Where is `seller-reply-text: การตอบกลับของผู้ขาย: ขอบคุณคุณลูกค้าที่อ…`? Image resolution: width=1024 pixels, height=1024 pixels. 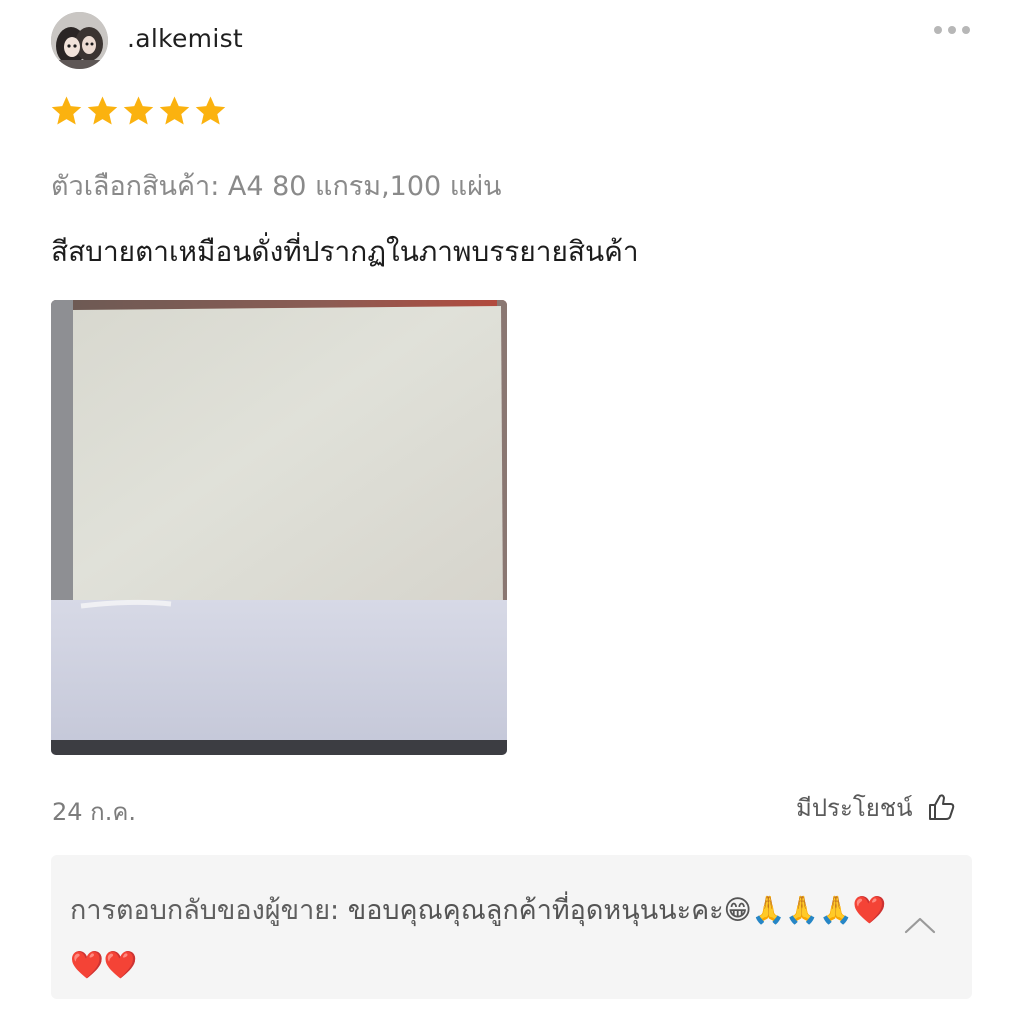 seller-reply-text: การตอบกลับของผู้ขาย: ขอบคุณคุณลูกค้าที่อ… is located at coordinates (480, 938).